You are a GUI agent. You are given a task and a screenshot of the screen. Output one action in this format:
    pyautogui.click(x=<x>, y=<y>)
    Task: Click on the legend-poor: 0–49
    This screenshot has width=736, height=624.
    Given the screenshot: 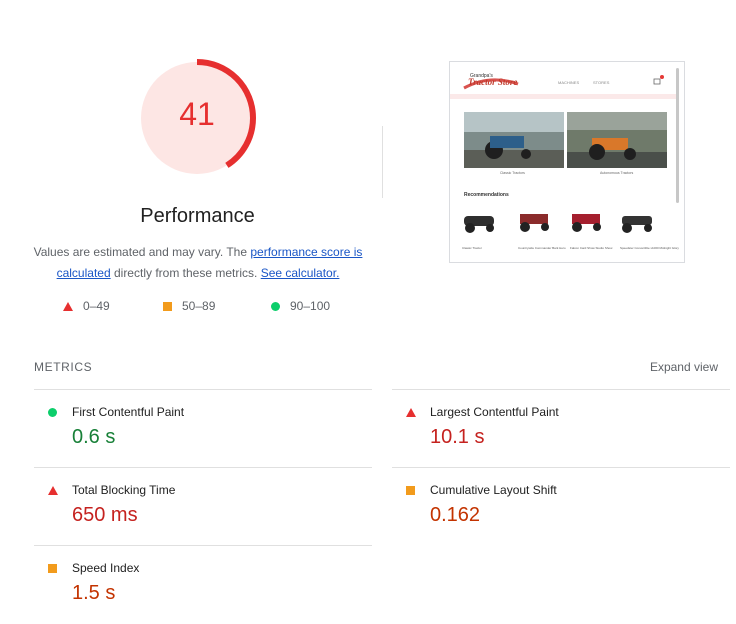 What is the action you would take?
    pyautogui.click(x=86, y=306)
    